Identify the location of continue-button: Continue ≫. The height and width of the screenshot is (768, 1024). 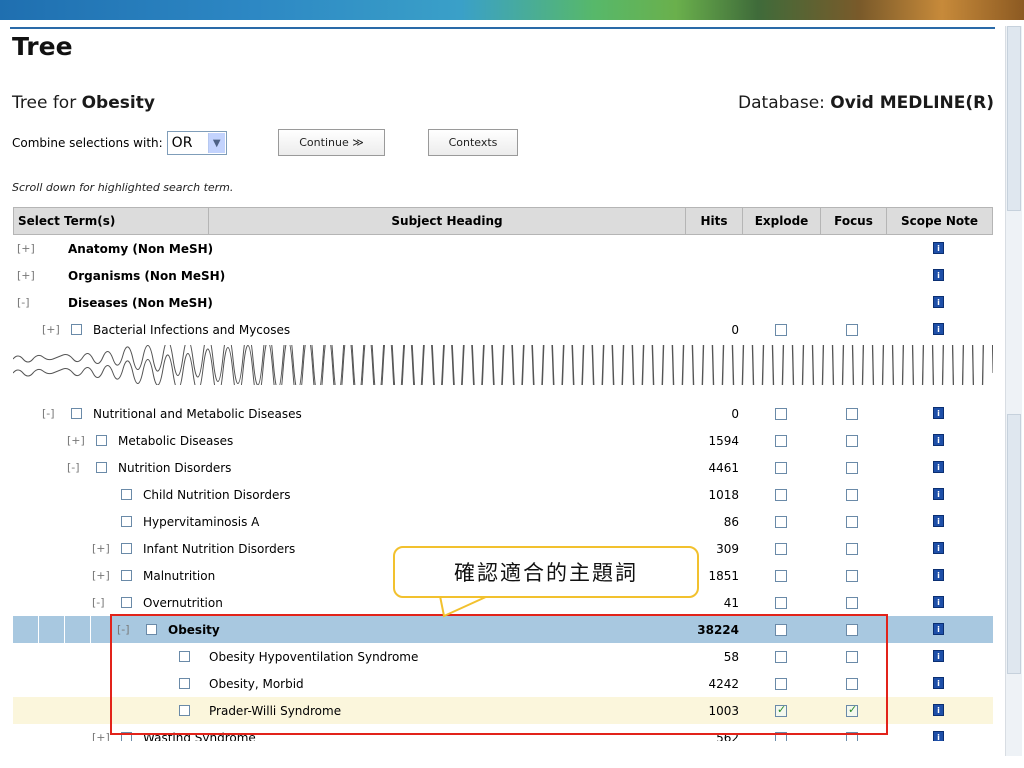
(331, 142).